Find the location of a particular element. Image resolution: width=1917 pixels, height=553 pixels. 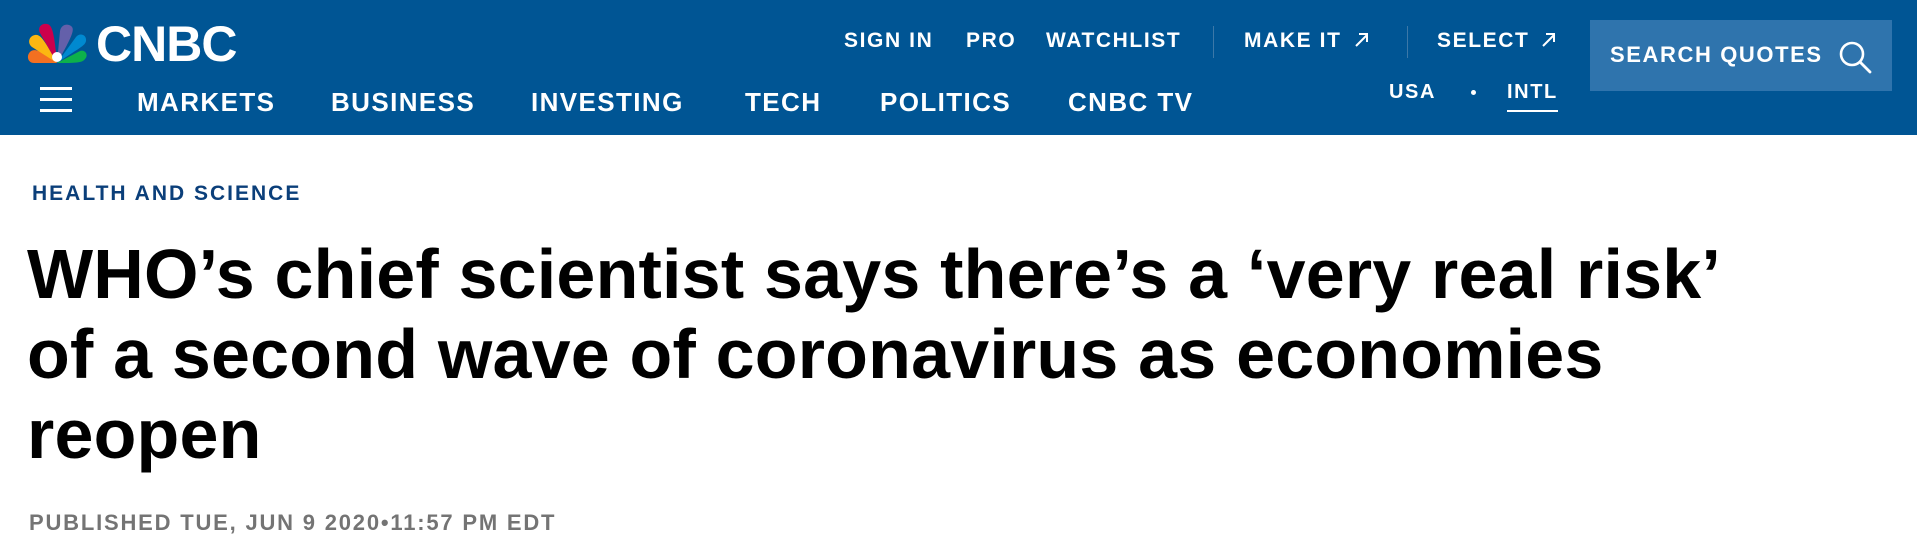

search-icon is located at coordinates (1855, 59).